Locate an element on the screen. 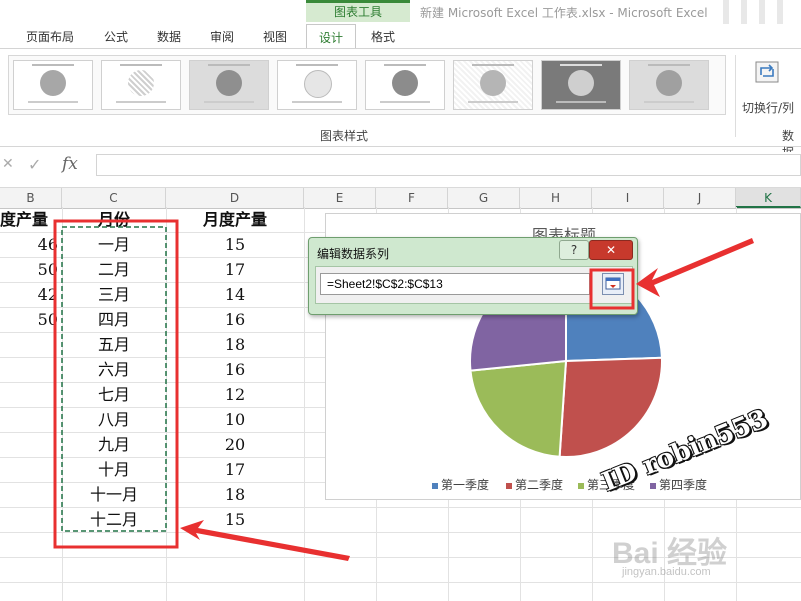 The height and width of the screenshot is (601, 801). column-header-h: H is located at coordinates (556, 198).